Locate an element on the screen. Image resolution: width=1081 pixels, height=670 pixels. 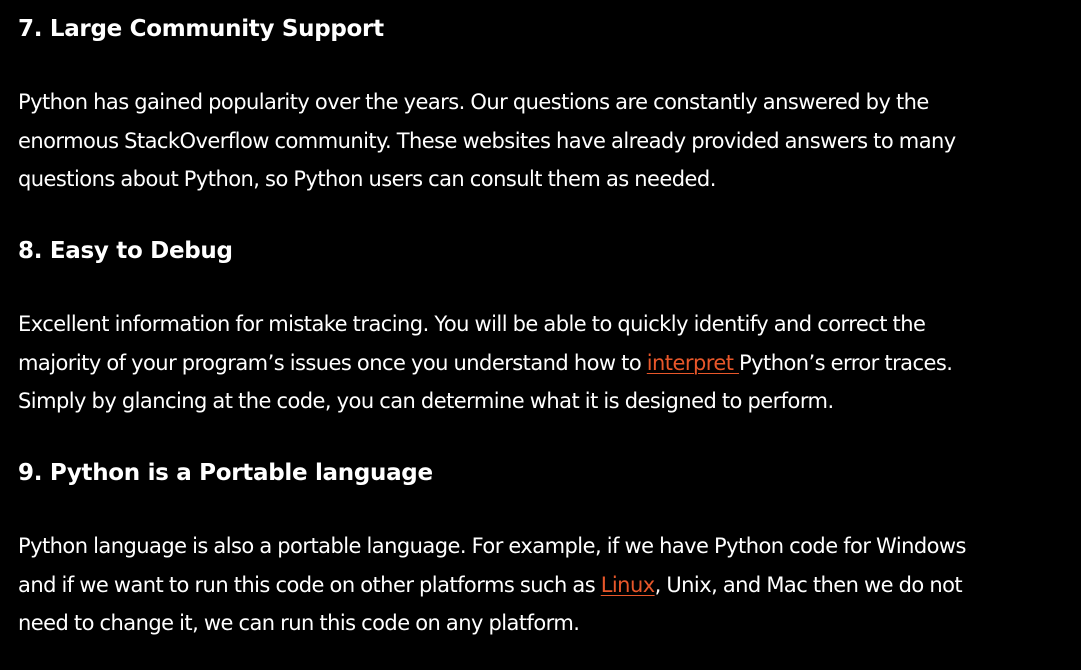
paragraph-text: Python’s error traces. is located at coordinates (846, 362).